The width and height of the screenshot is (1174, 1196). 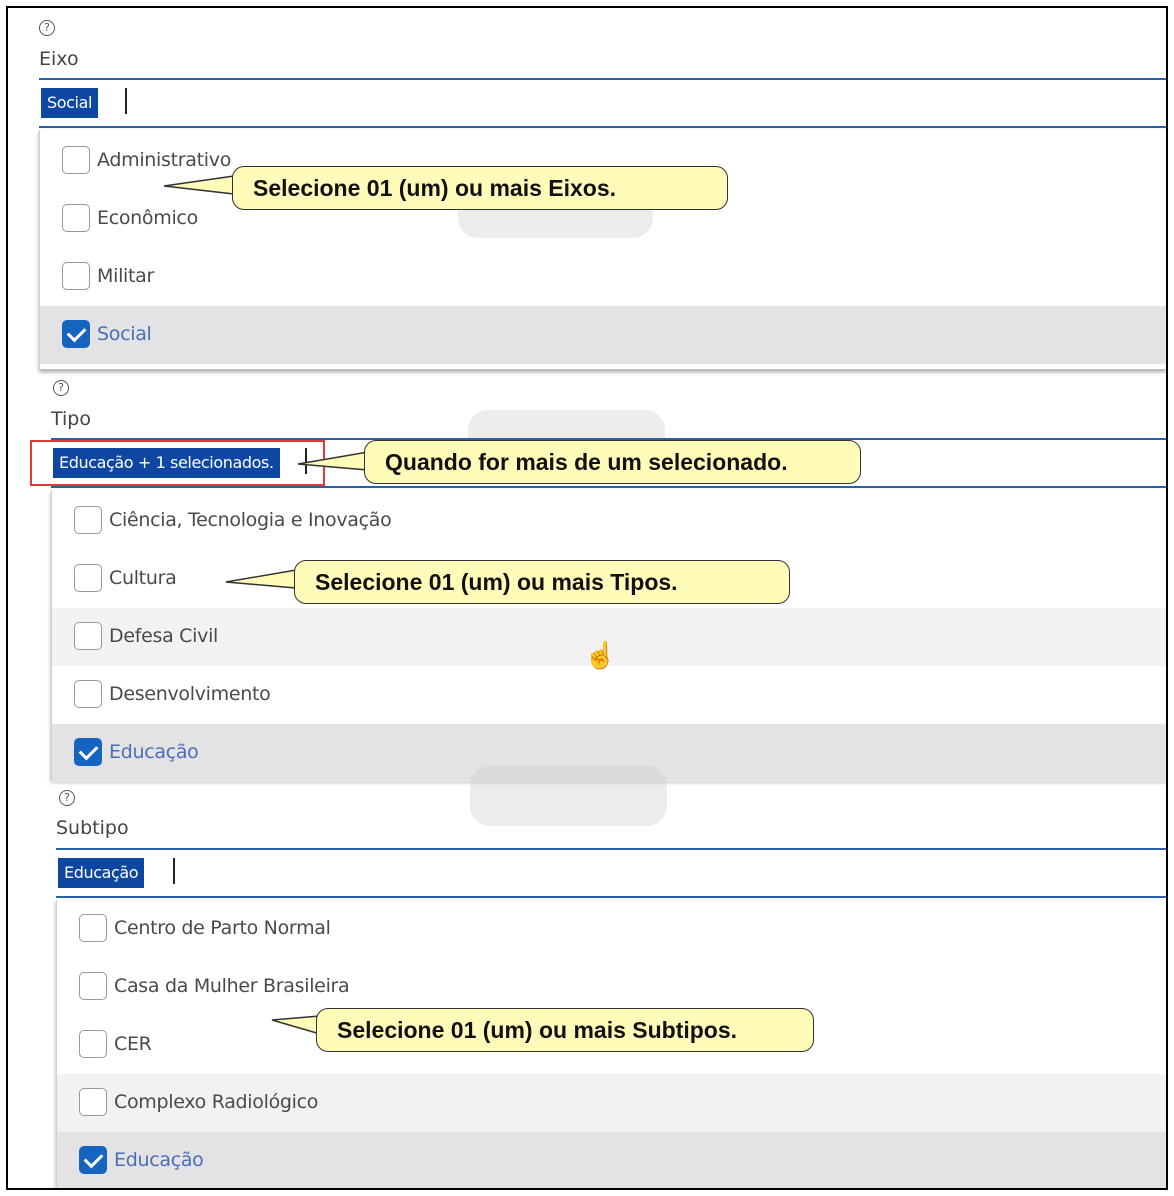 What do you see at coordinates (600, 655) in the screenshot?
I see `hand-pointer-icon: ☝` at bounding box center [600, 655].